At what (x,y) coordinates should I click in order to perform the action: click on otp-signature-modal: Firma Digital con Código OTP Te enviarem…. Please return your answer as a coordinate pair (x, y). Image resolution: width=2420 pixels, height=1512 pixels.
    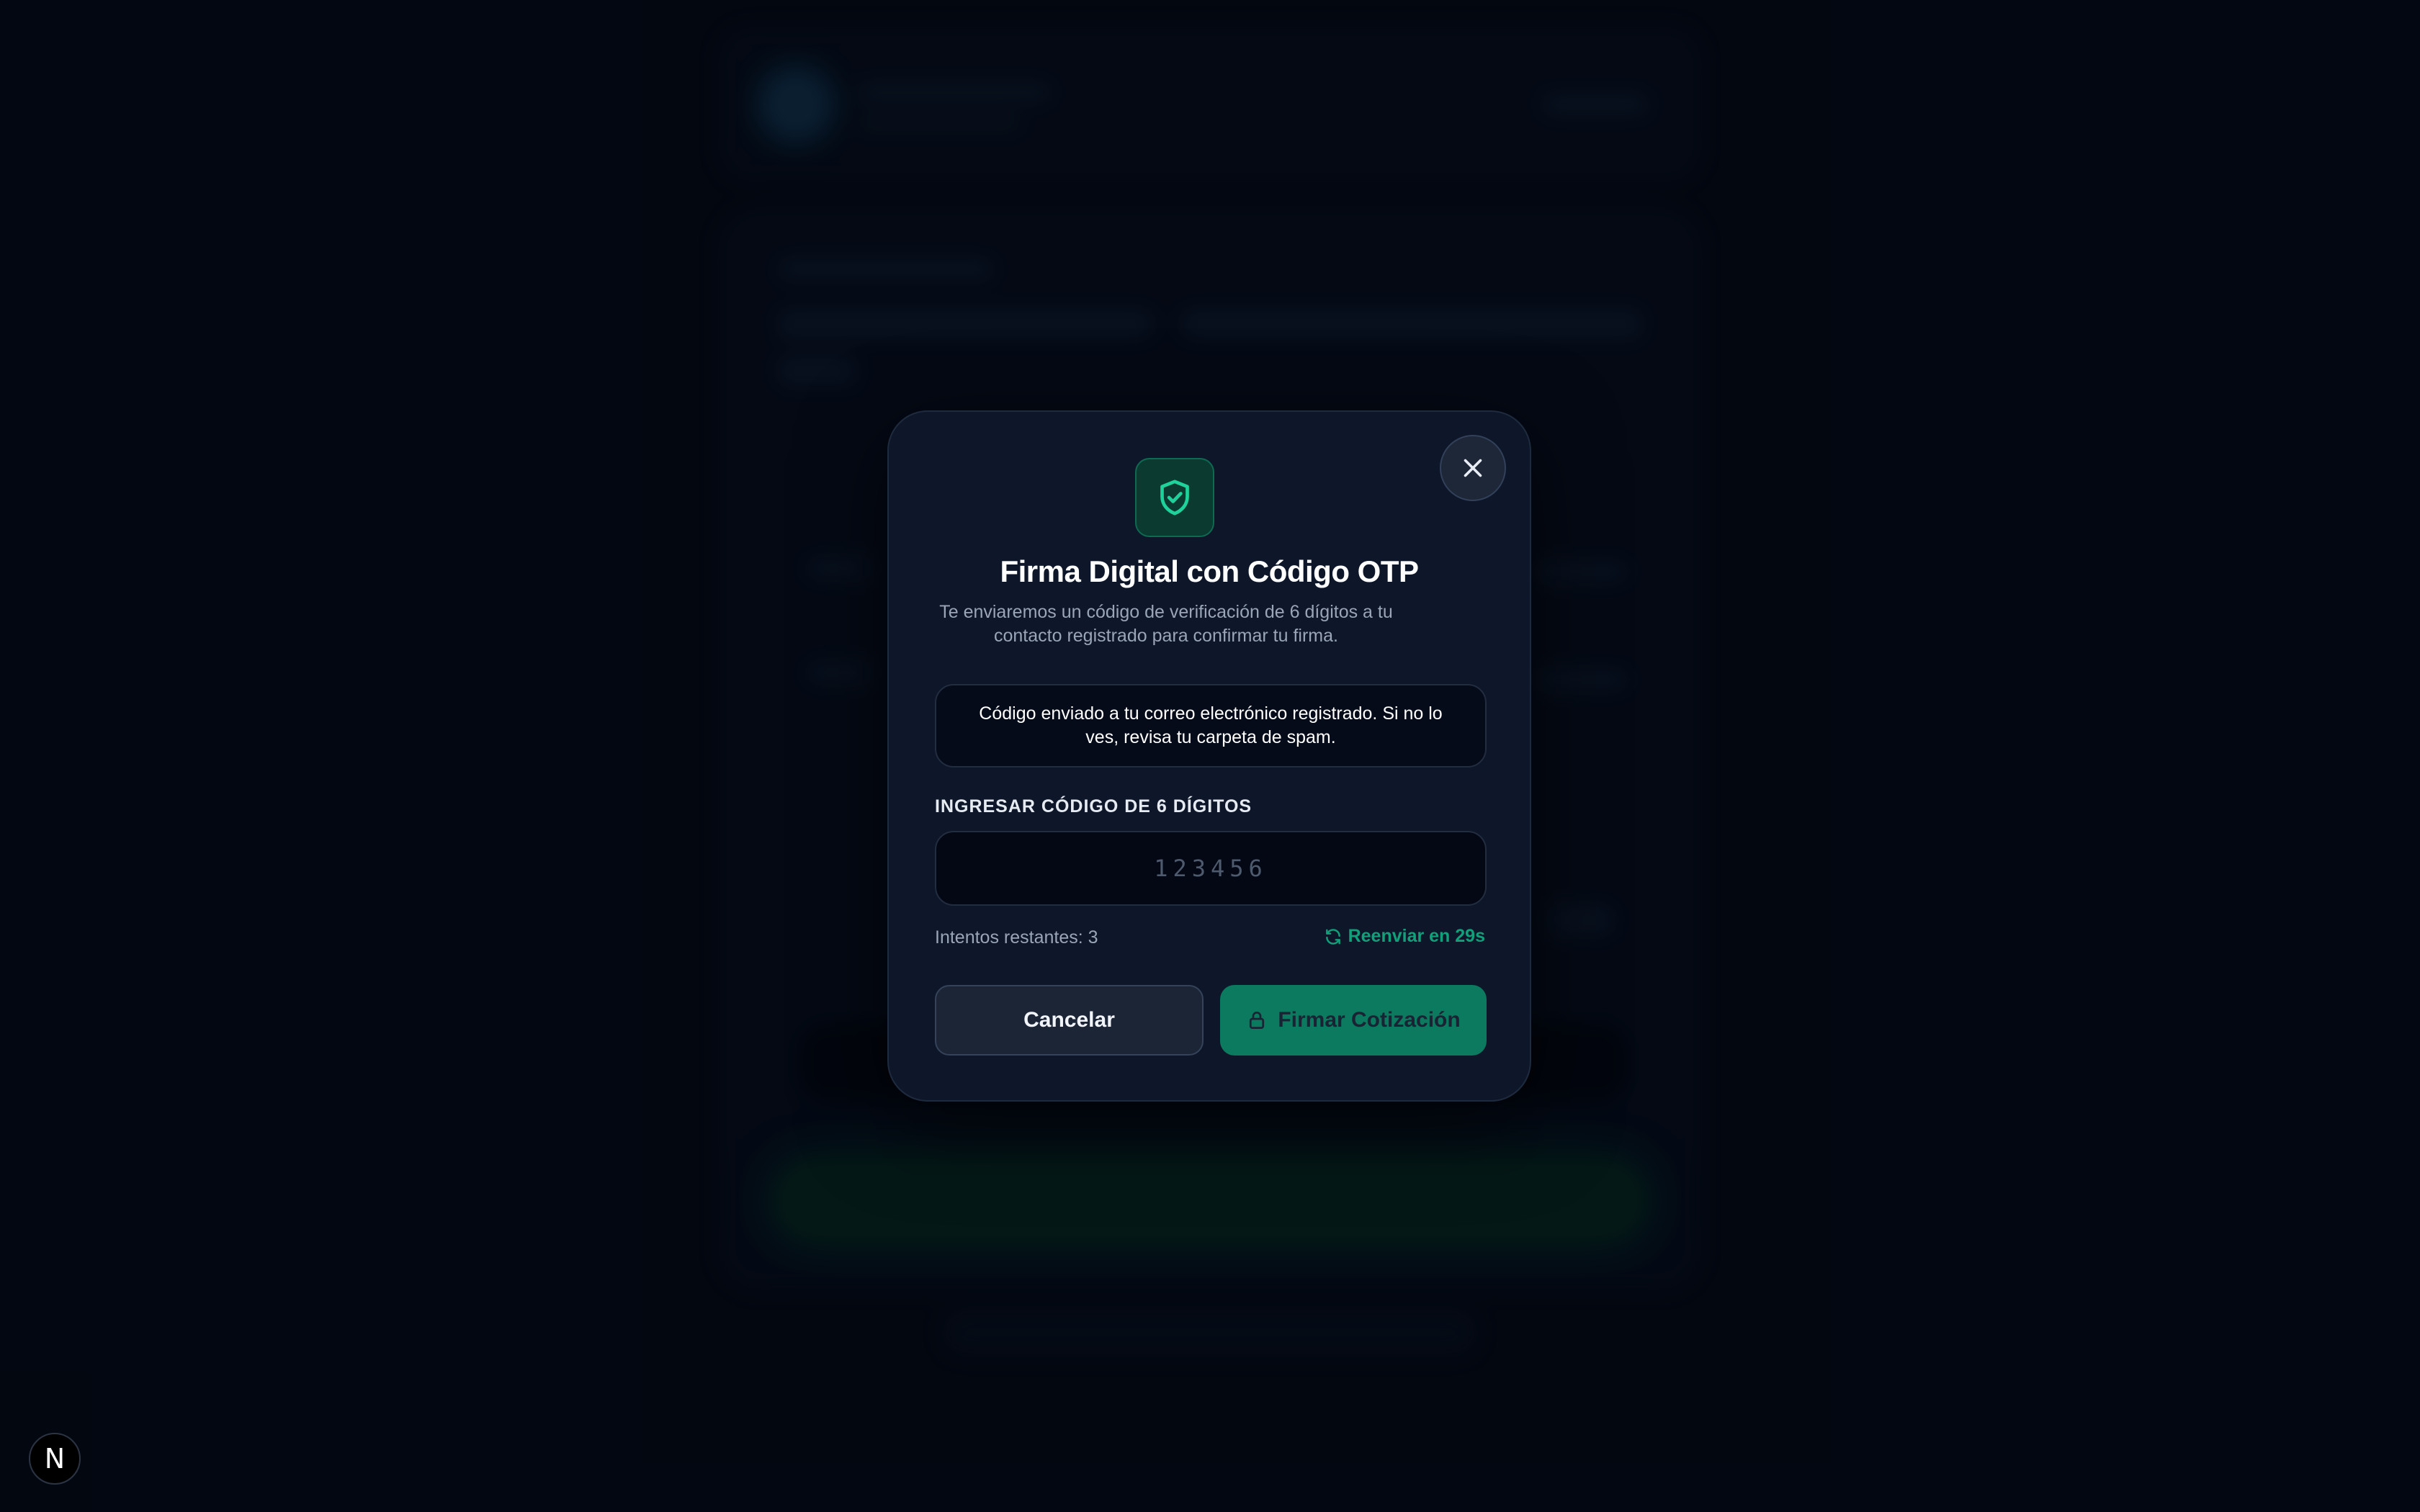
    Looking at the image, I should click on (1209, 756).